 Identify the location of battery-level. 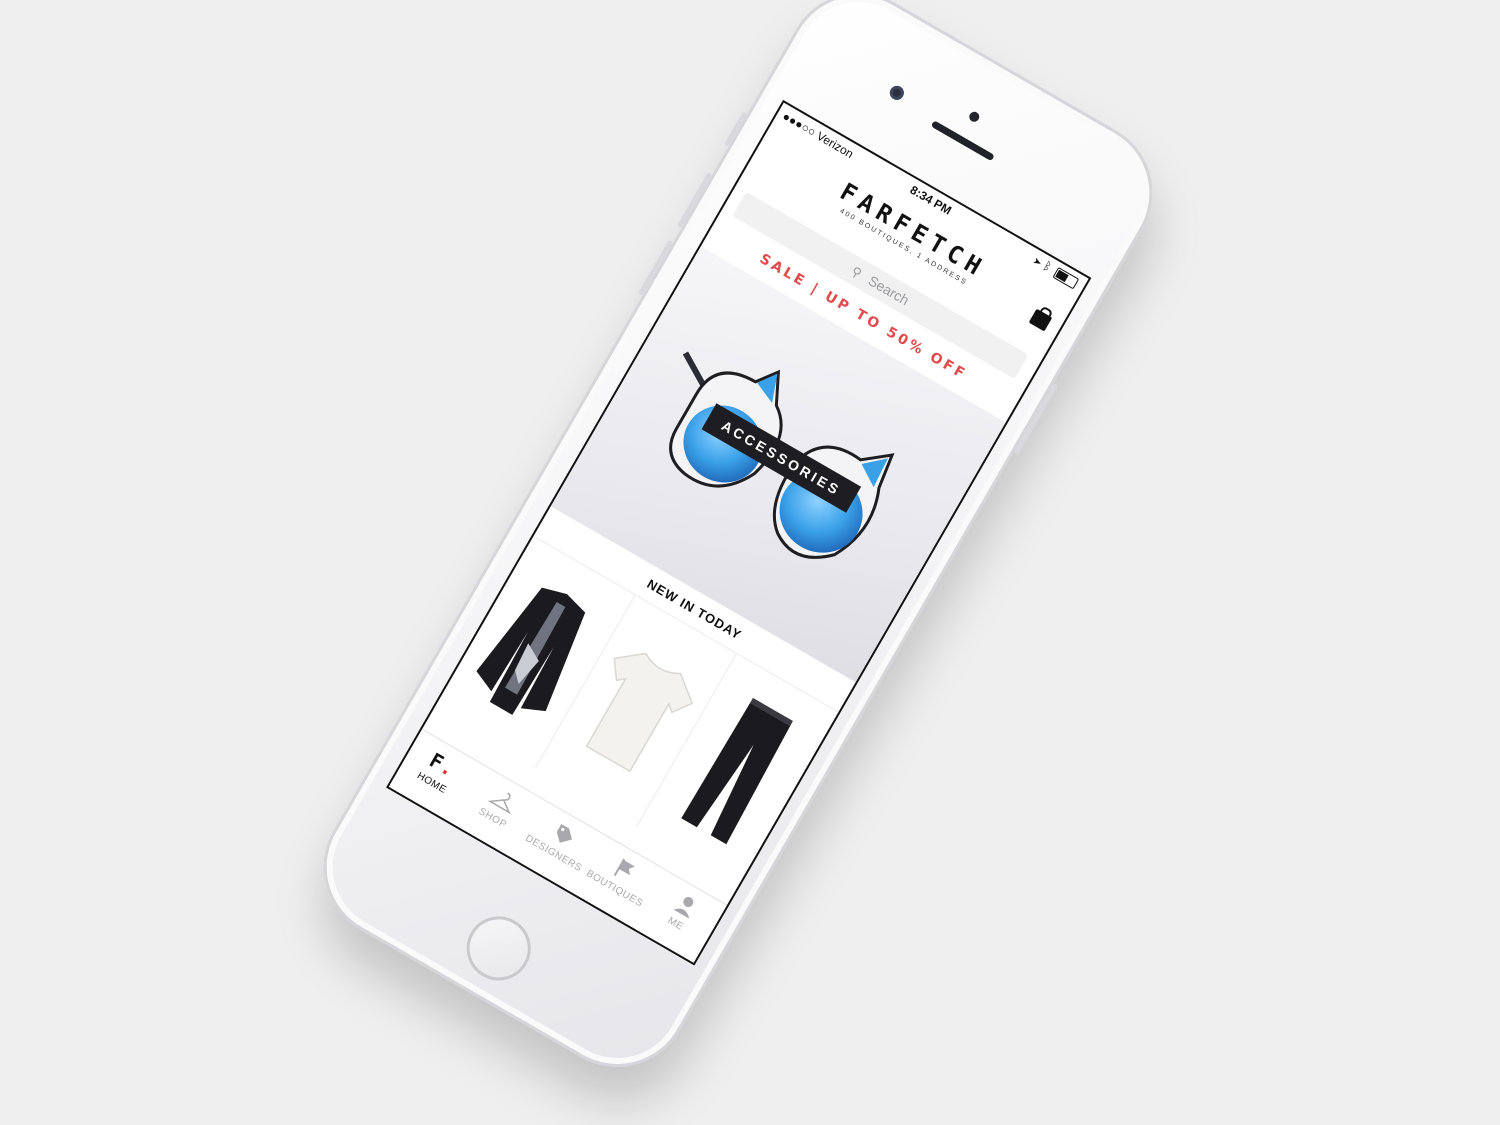
(1062, 275).